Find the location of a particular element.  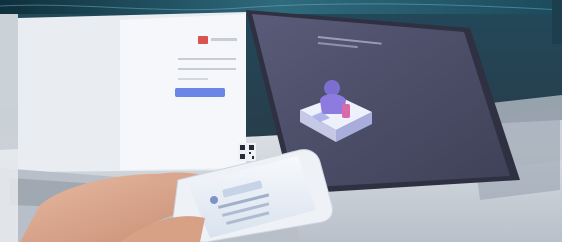

top-banner-strip is located at coordinates (281, 7).